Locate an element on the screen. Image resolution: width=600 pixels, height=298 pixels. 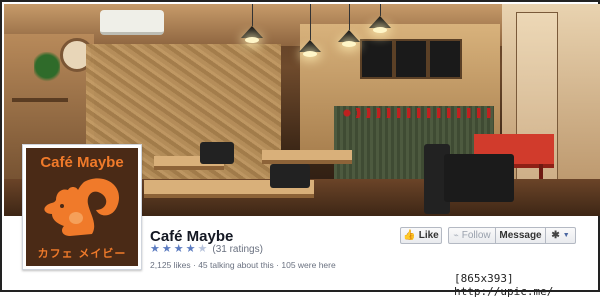
profile-logo: Café Maybe カフェ メイビー is located at coordinates (82, 207).